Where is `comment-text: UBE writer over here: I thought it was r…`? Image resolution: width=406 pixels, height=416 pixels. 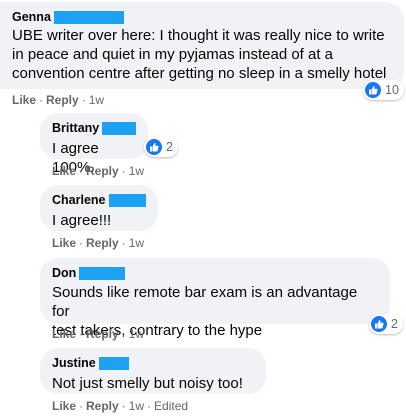
comment-text: UBE writer over here: I thought it was r… is located at coordinates (199, 54).